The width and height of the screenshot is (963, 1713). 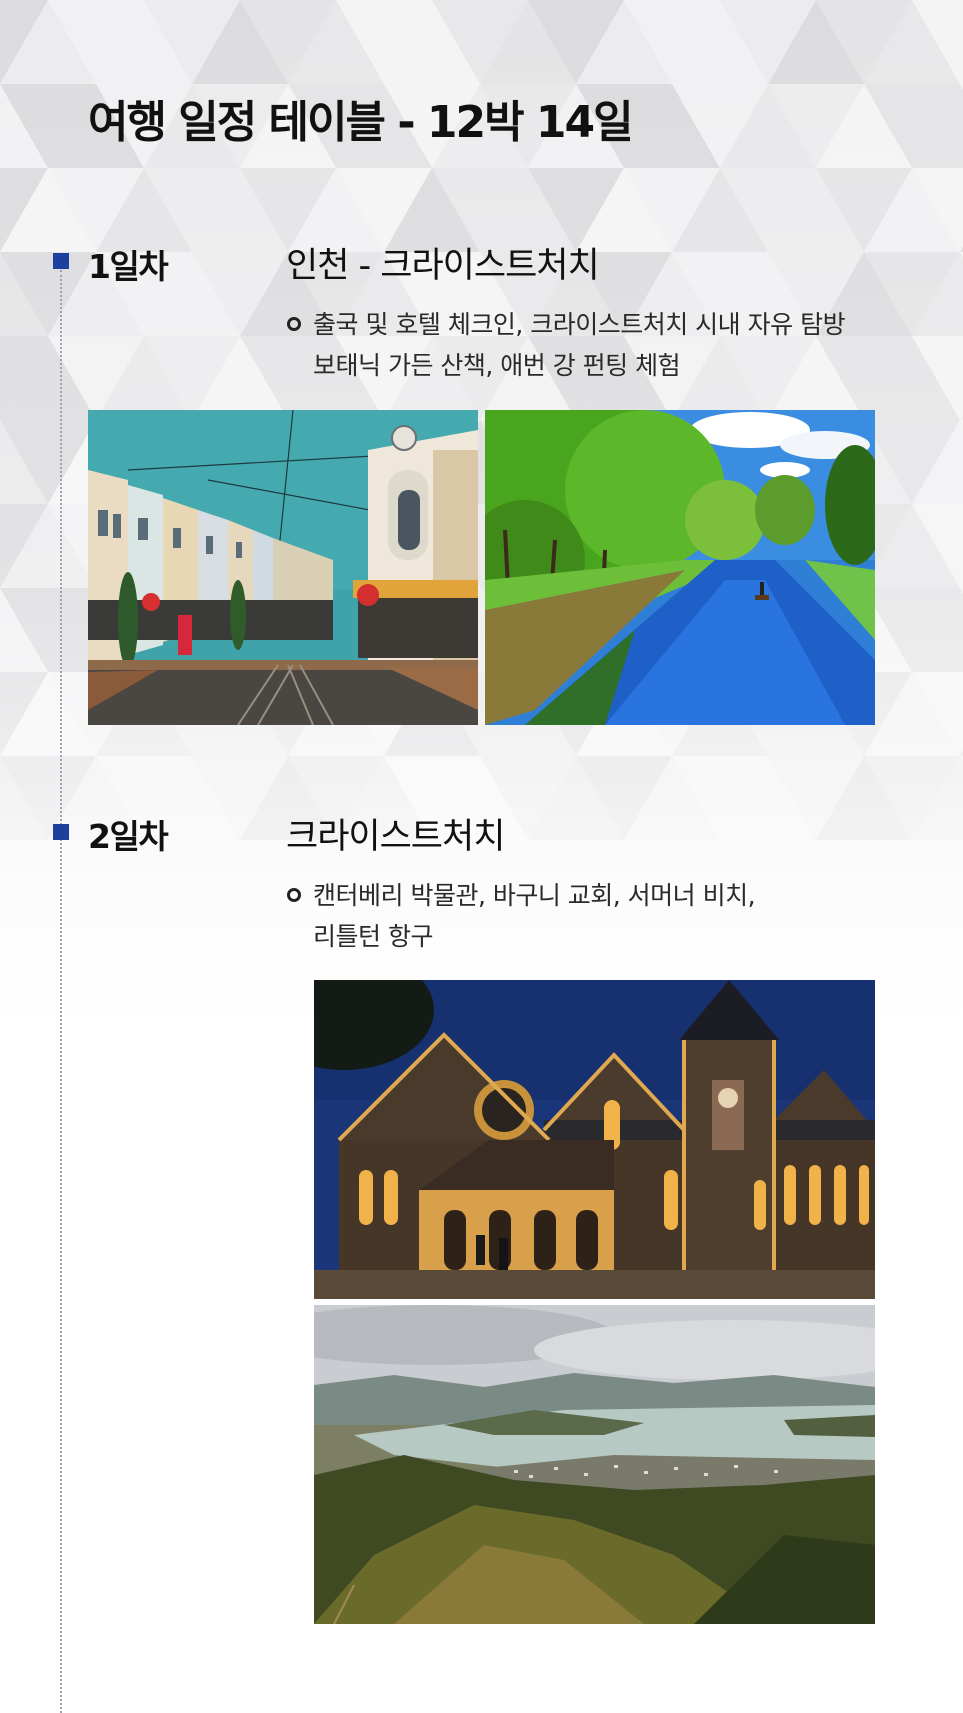 What do you see at coordinates (594, 1139) in the screenshot?
I see `canterbury-museum-photo` at bounding box center [594, 1139].